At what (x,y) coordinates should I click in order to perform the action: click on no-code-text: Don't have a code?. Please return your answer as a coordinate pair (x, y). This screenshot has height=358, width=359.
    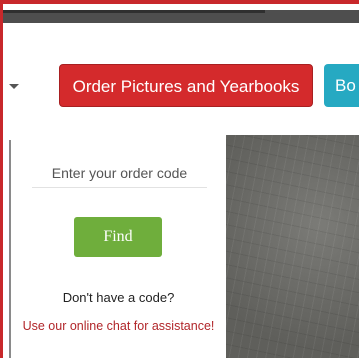
    Looking at the image, I should click on (118, 297).